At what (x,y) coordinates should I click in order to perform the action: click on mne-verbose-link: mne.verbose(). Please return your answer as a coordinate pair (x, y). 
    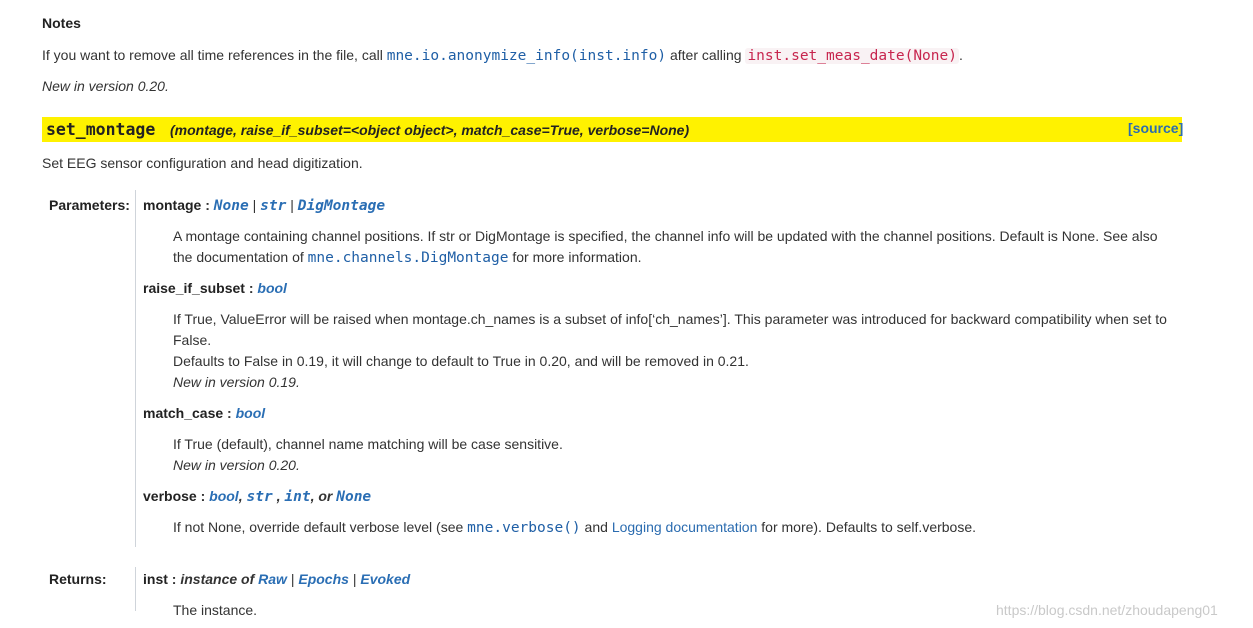
    Looking at the image, I should click on (524, 528).